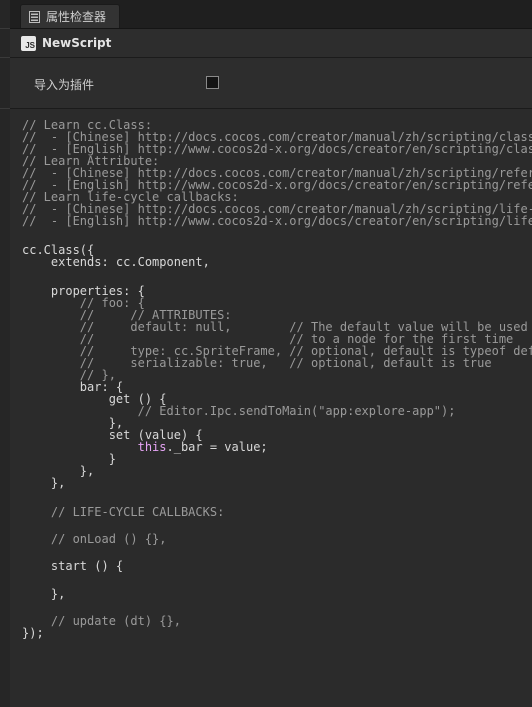 The height and width of the screenshot is (707, 532). I want to click on tab-label: 属性检查器, so click(76, 17).